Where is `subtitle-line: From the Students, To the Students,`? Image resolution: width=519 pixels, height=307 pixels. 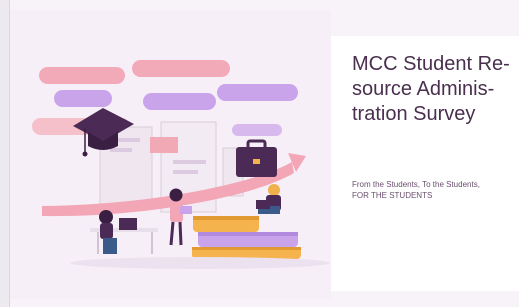
subtitle-line: From the Students, To the Students, is located at coordinates (416, 184).